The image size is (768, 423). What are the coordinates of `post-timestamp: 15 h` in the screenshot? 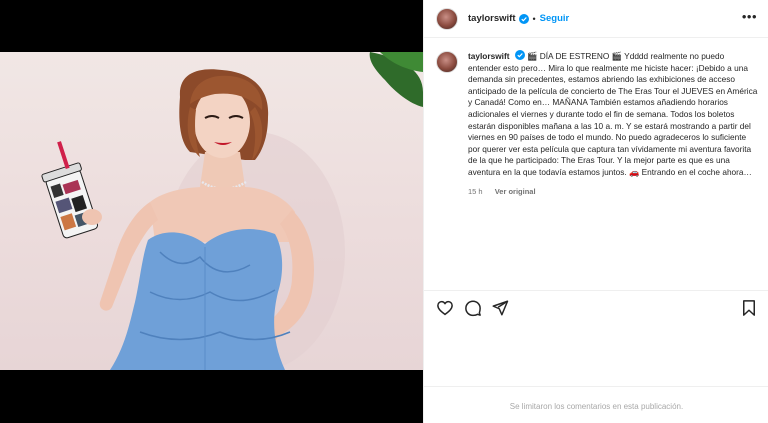 It's located at (475, 191).